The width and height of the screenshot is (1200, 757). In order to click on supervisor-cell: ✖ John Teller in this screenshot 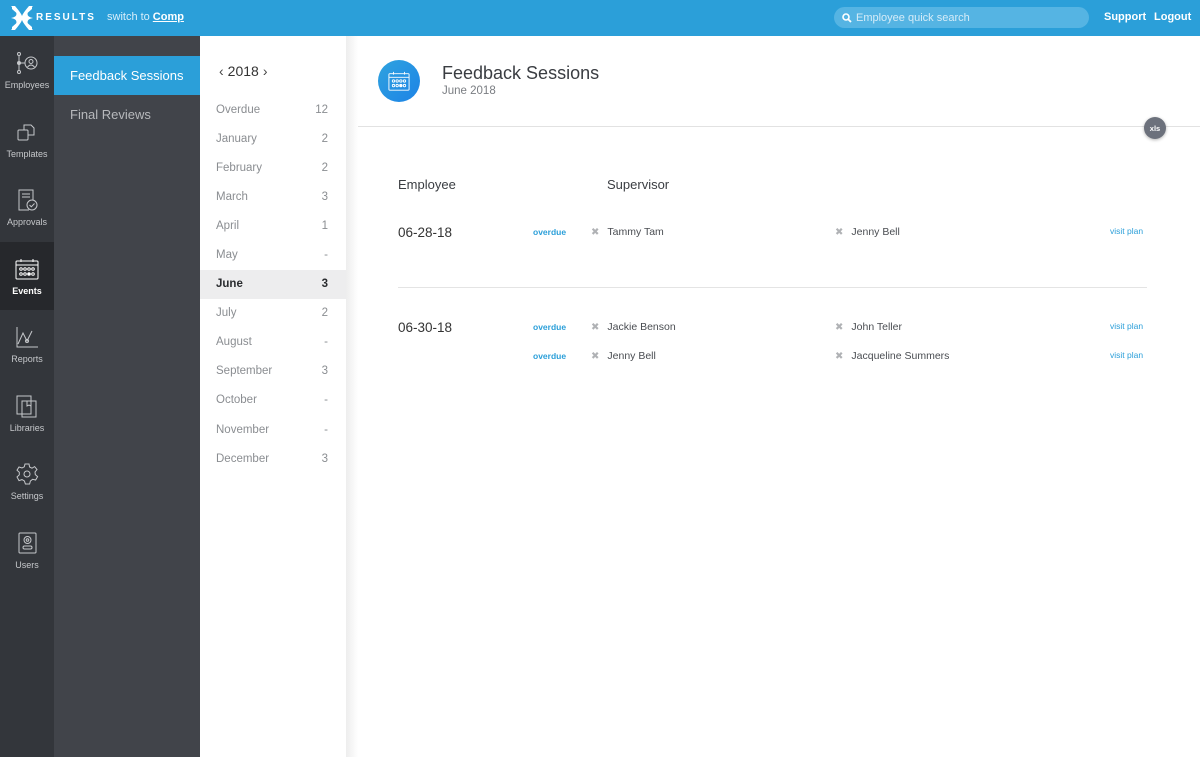, I will do `click(868, 327)`.